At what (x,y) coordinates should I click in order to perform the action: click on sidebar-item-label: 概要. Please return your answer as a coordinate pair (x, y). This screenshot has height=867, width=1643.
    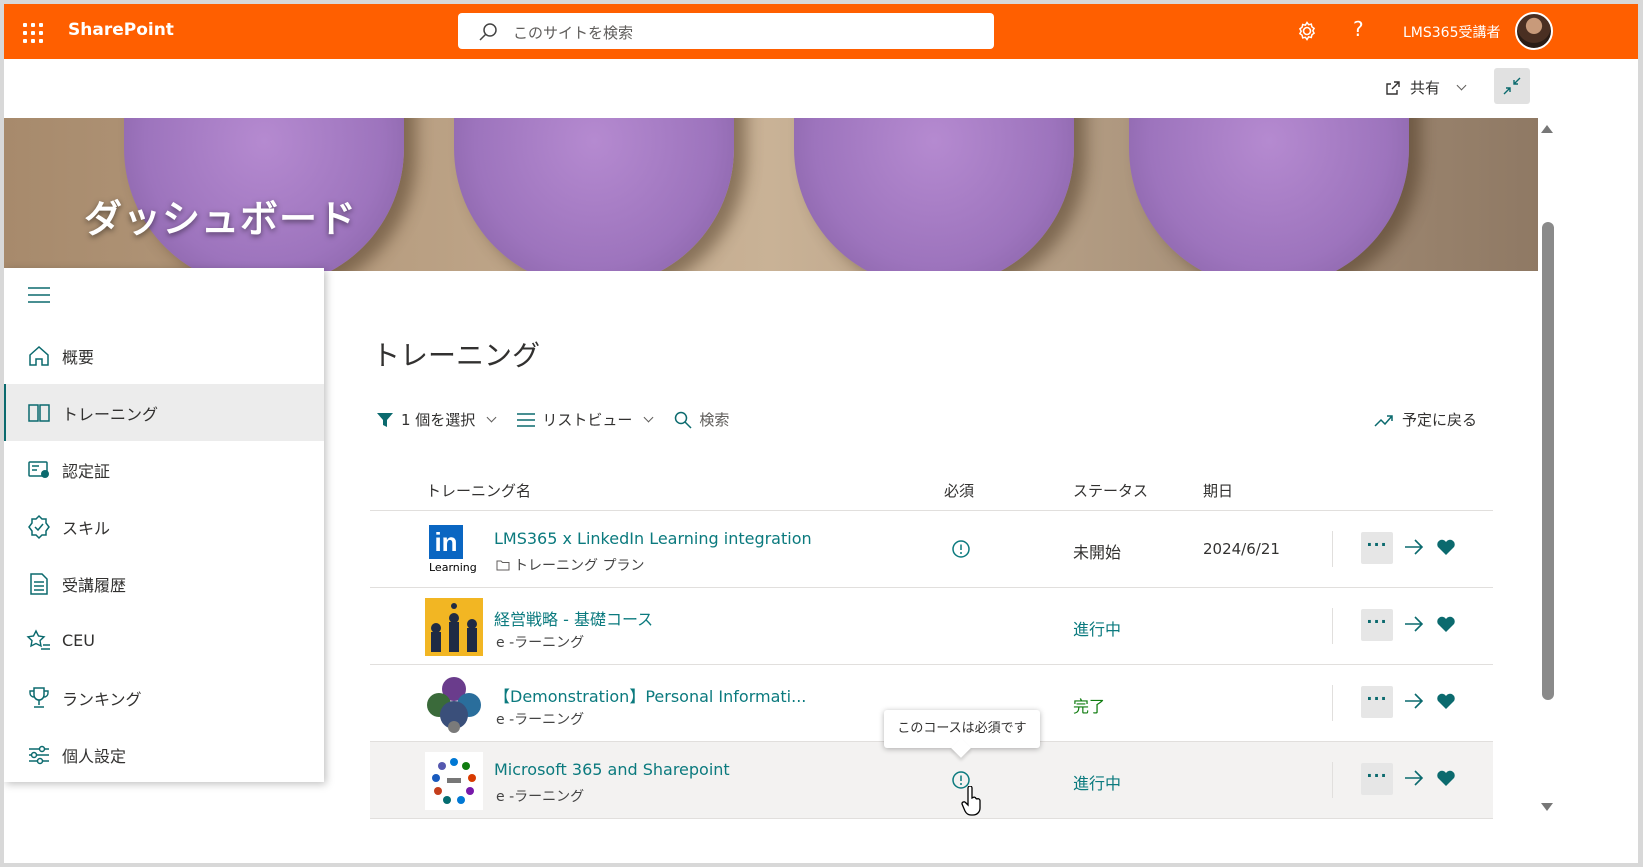
    Looking at the image, I should click on (78, 357).